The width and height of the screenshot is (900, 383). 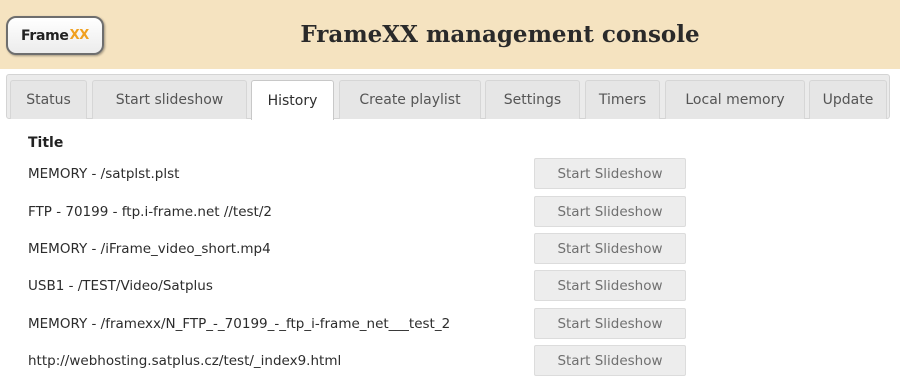 What do you see at coordinates (48, 99) in the screenshot?
I see `tab-status: Status` at bounding box center [48, 99].